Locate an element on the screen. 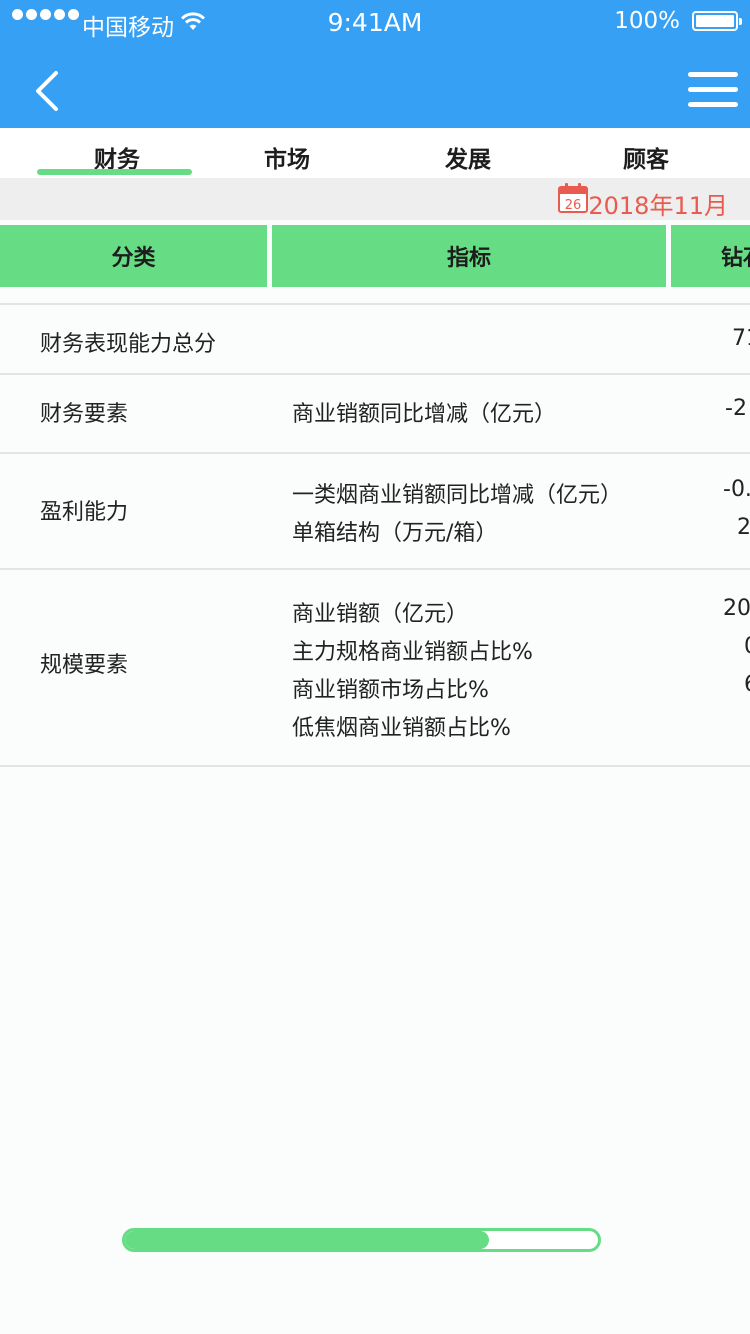 The height and width of the screenshot is (1334, 750). header-category: 分类 is located at coordinates (133, 256).